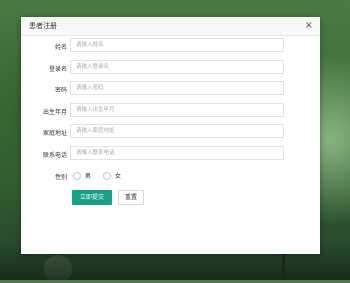 The height and width of the screenshot is (283, 350). I want to click on form-row-birth: 出生年月 请输入出生年月, so click(170, 111).